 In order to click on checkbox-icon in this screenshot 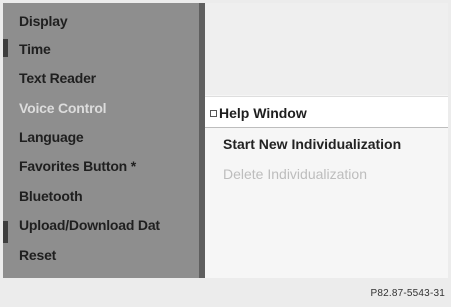, I will do `click(213, 113)`.